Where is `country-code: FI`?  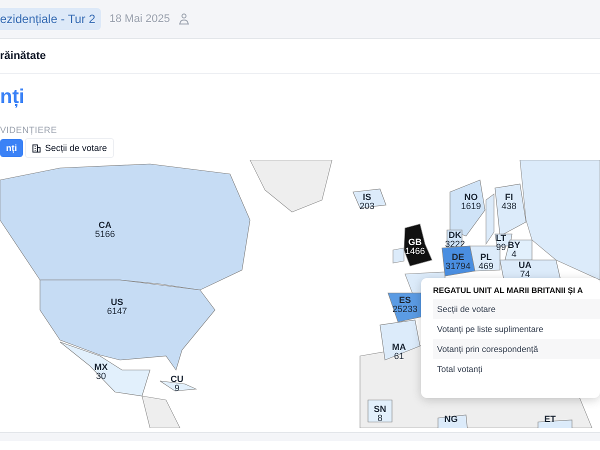
country-code: FI is located at coordinates (509, 197).